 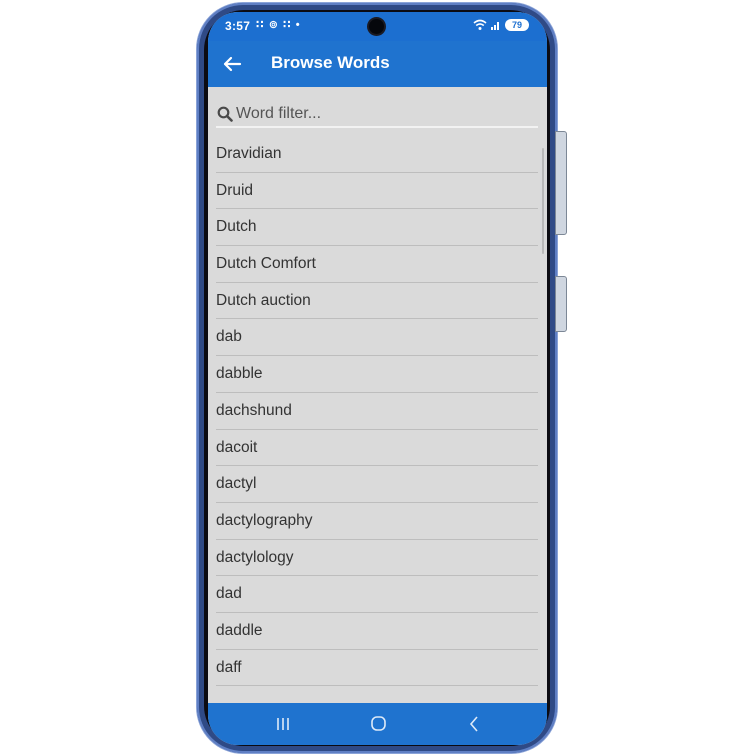 What do you see at coordinates (238, 26) in the screenshot?
I see `status-time: 3:57` at bounding box center [238, 26].